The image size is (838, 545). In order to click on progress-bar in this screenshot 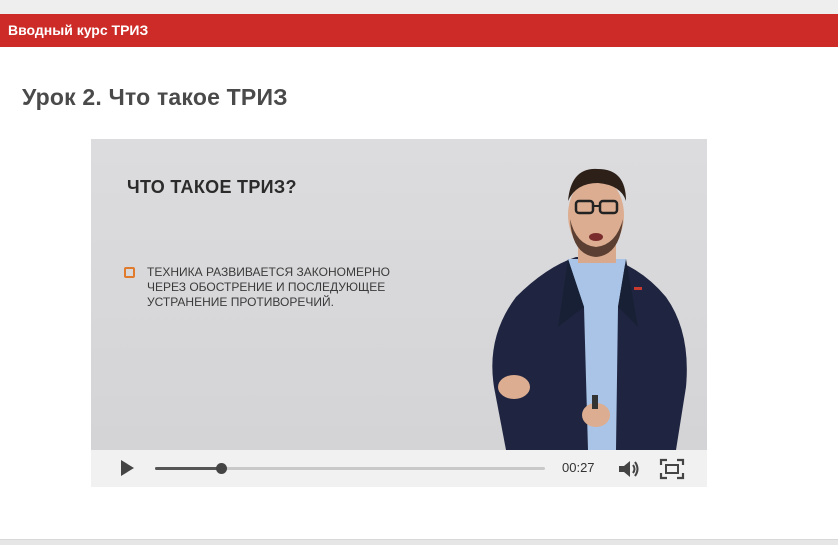, I will do `click(350, 468)`.